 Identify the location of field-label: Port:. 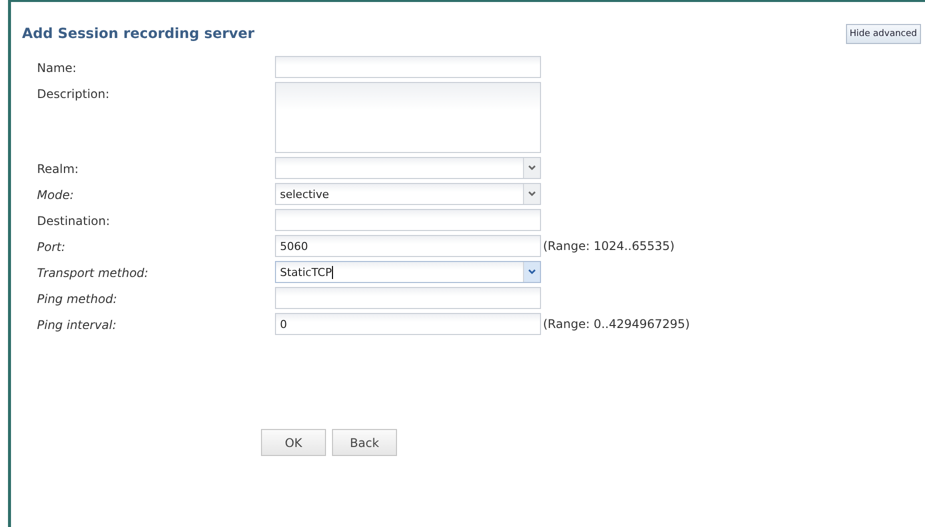
(51, 246).